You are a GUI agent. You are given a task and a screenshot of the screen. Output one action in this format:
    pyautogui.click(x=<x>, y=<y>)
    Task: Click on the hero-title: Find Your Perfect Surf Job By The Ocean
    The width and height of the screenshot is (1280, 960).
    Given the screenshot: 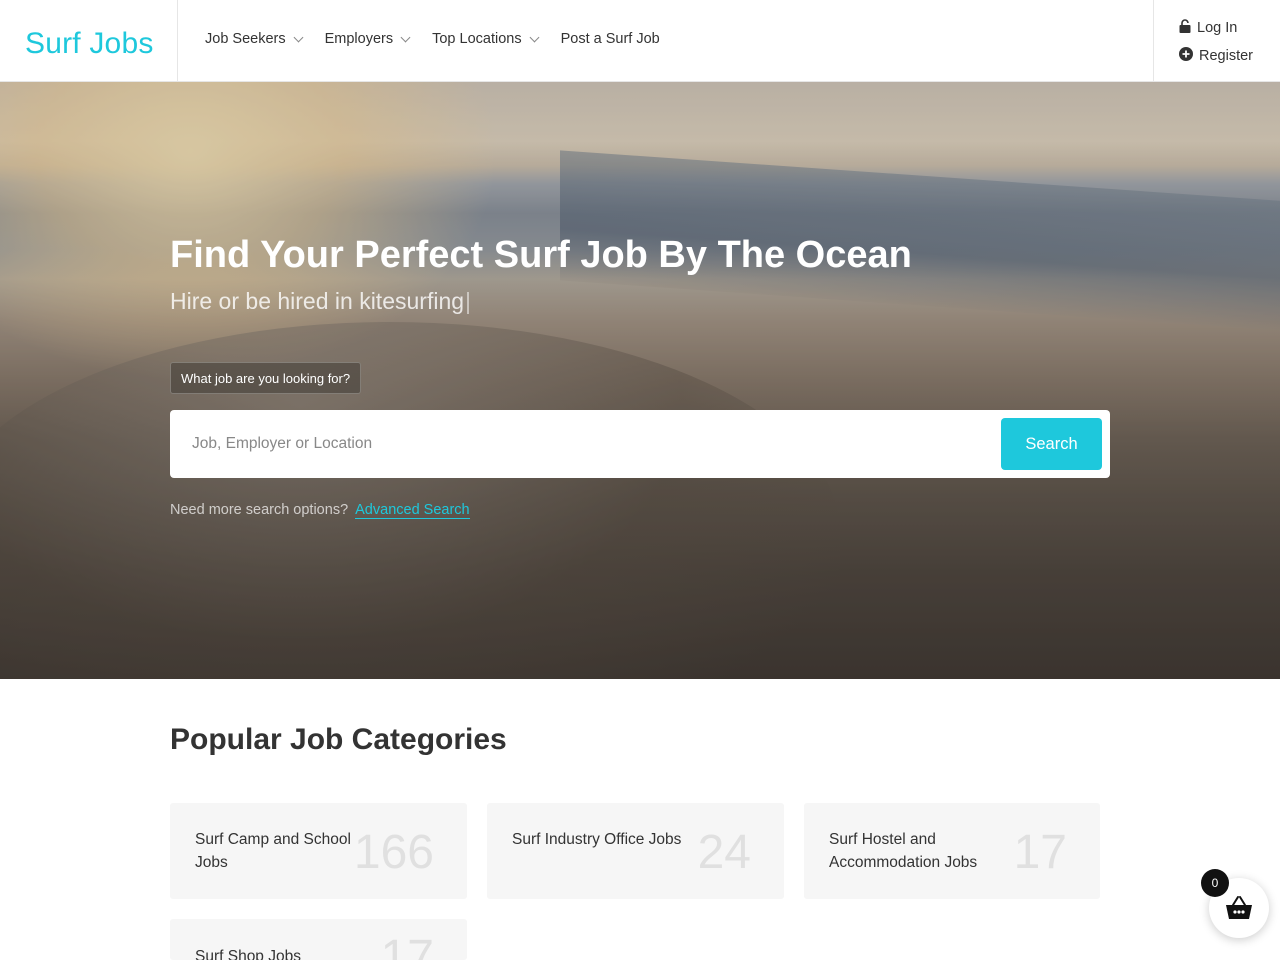 What is the action you would take?
    pyautogui.click(x=541, y=255)
    